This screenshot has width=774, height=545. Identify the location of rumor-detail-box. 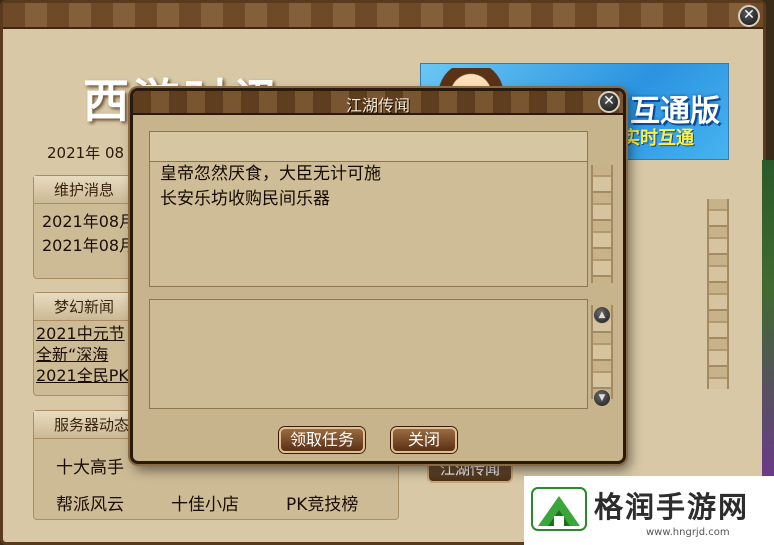
(368, 354).